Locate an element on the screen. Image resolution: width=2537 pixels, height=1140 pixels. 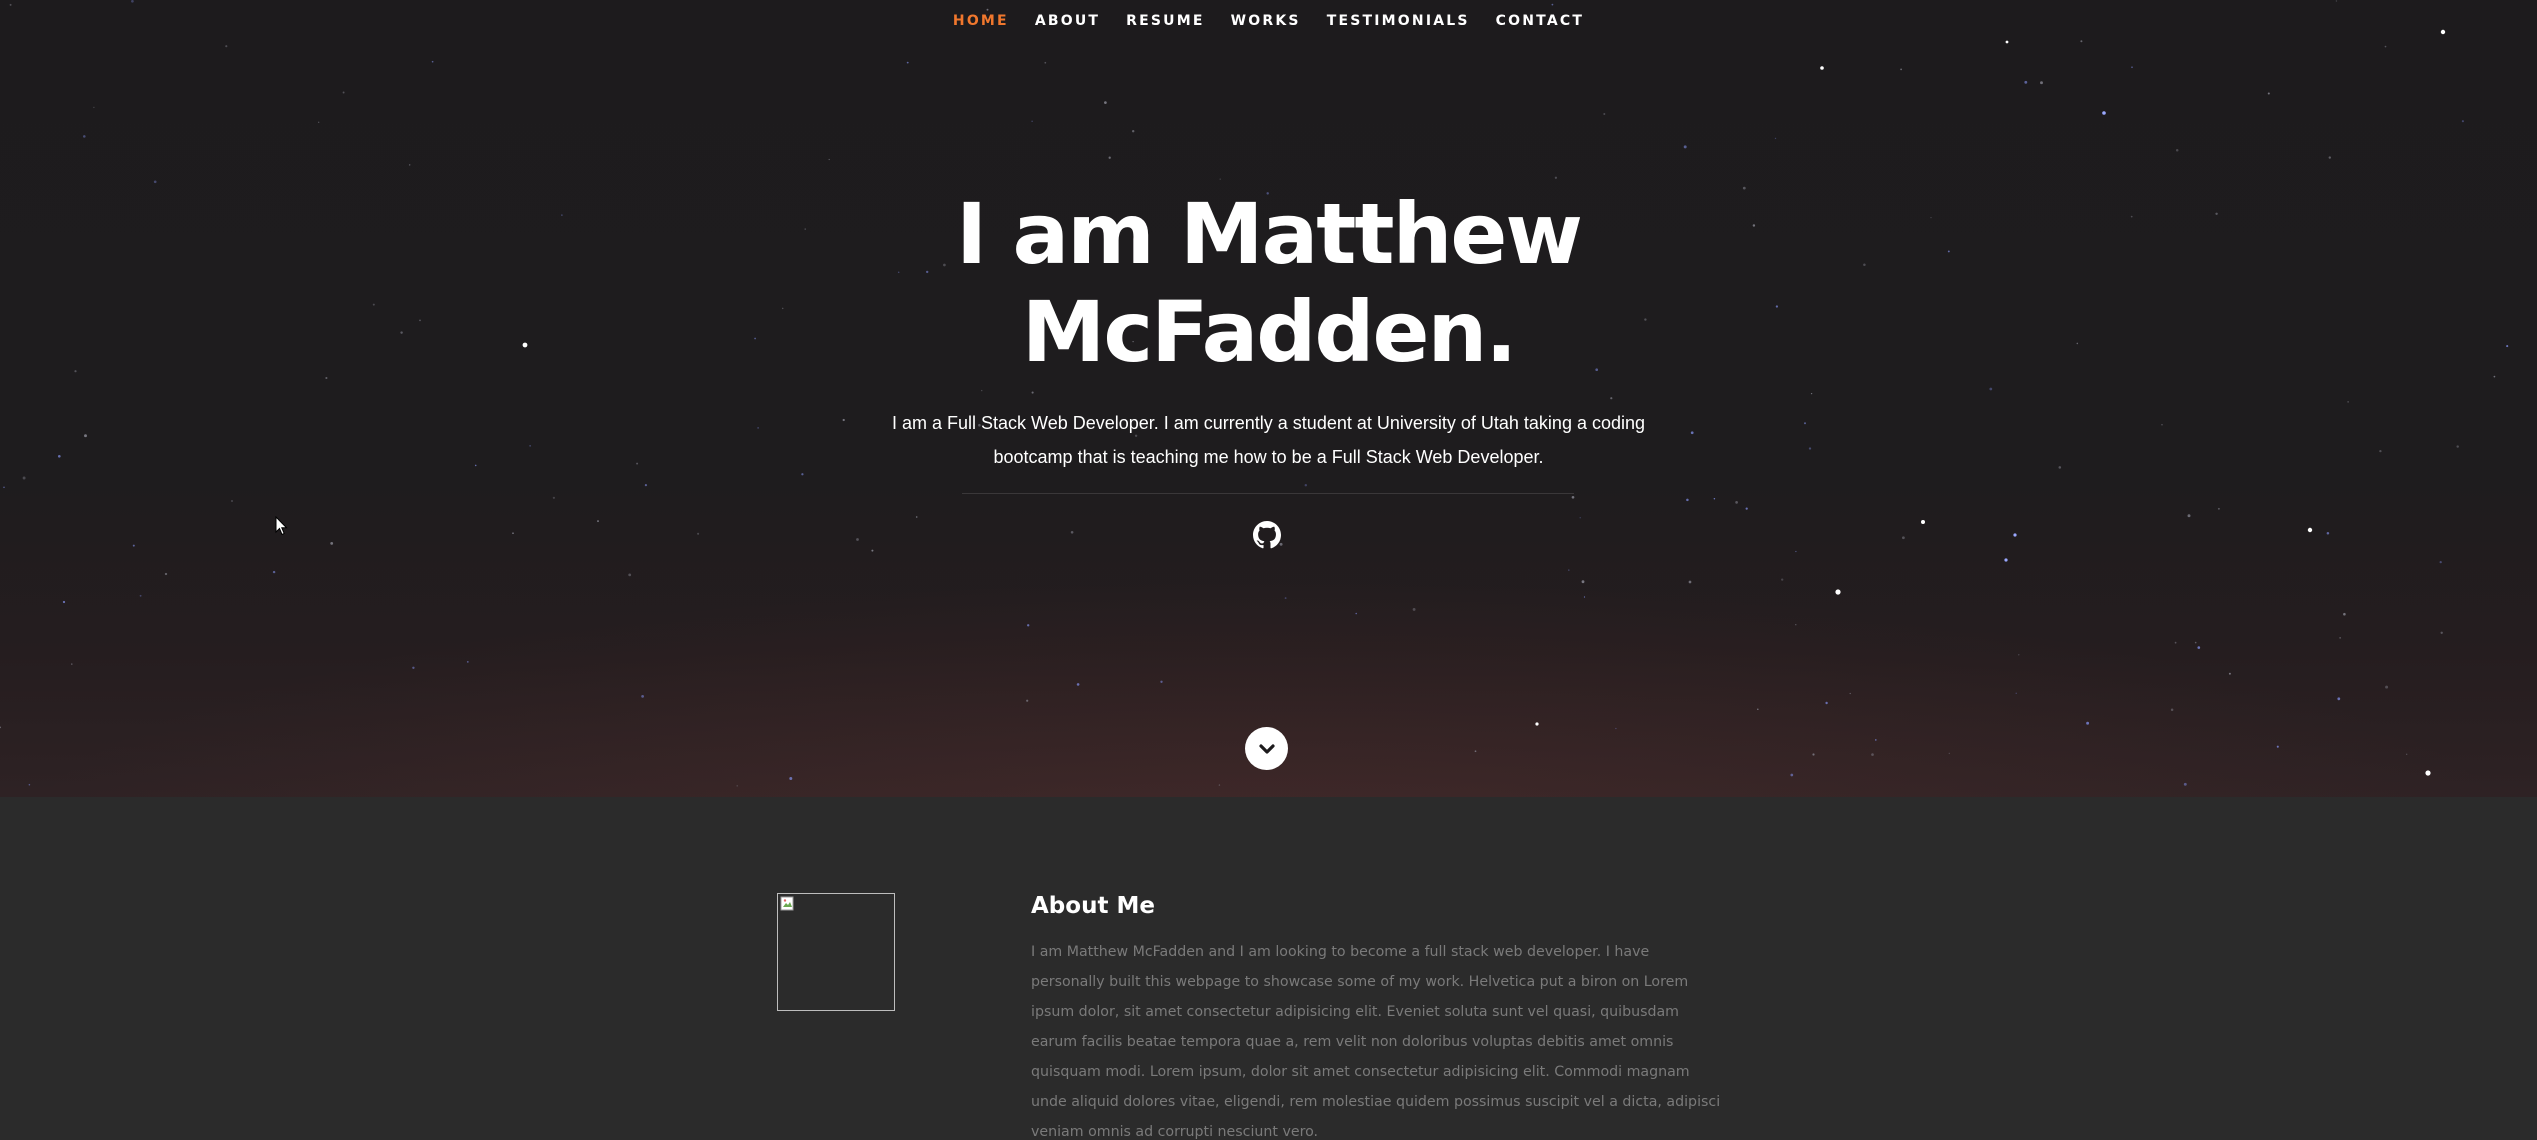
nav-works: WORKS is located at coordinates (1266, 21).